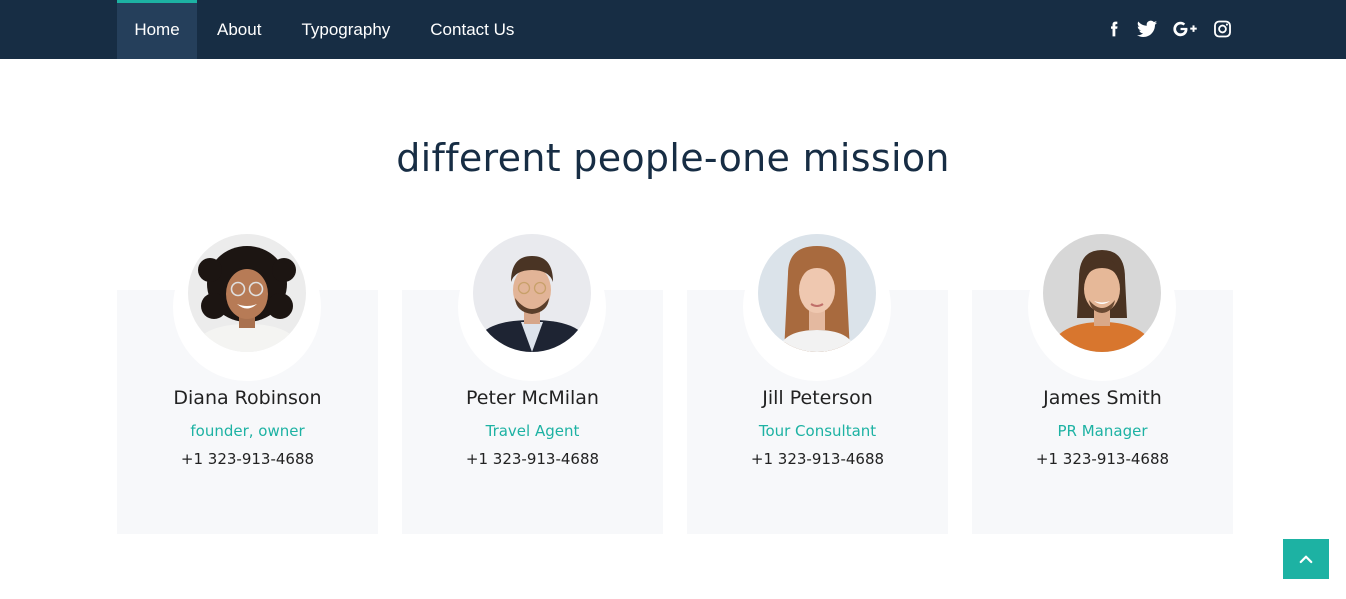 This screenshot has height=599, width=1346. I want to click on chevron-up-icon, so click(1306, 559).